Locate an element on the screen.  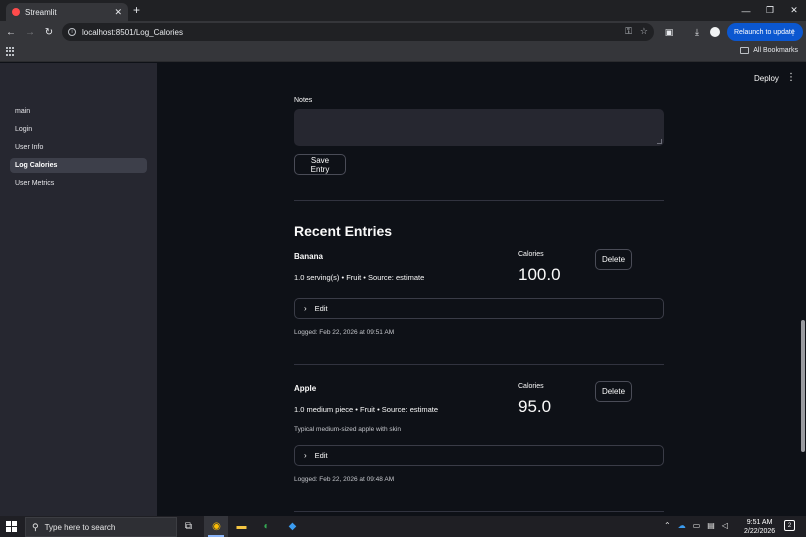
save-entry-button: Save Entry is located at coordinates (320, 164).